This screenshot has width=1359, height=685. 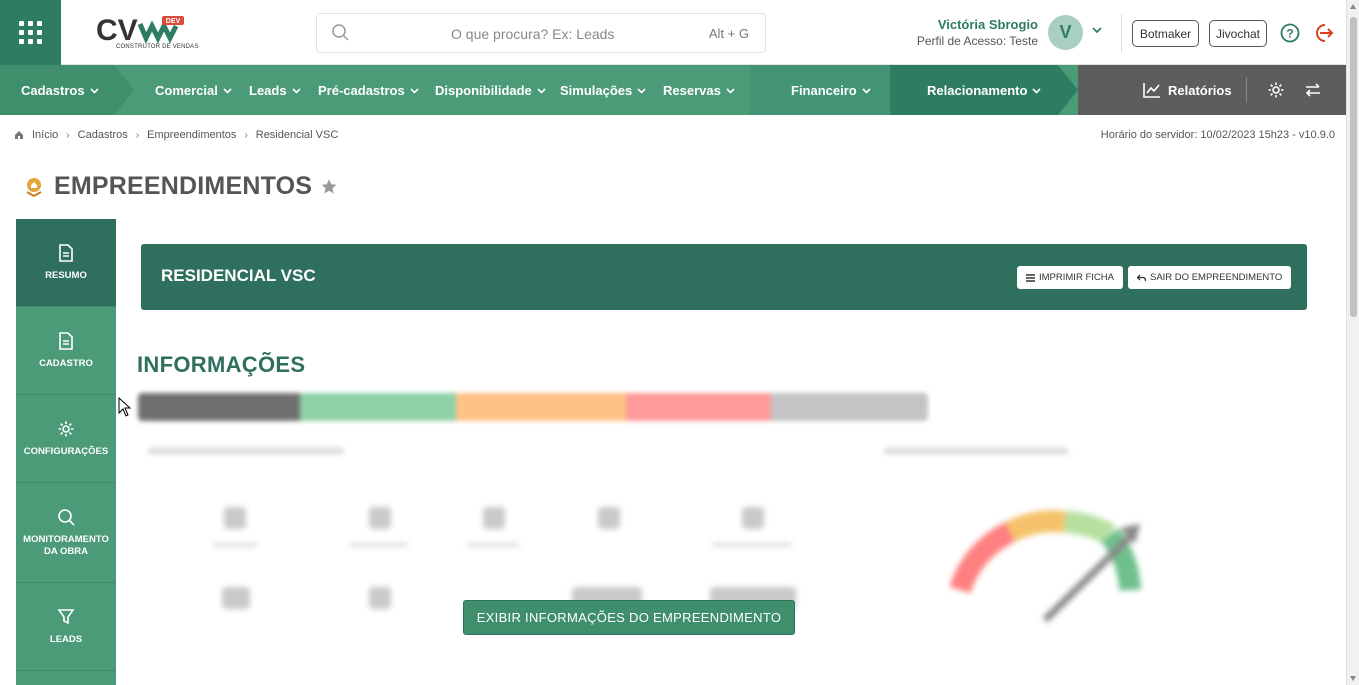 I want to click on project-name: RESIDENCIAL VSC, so click(x=238, y=275).